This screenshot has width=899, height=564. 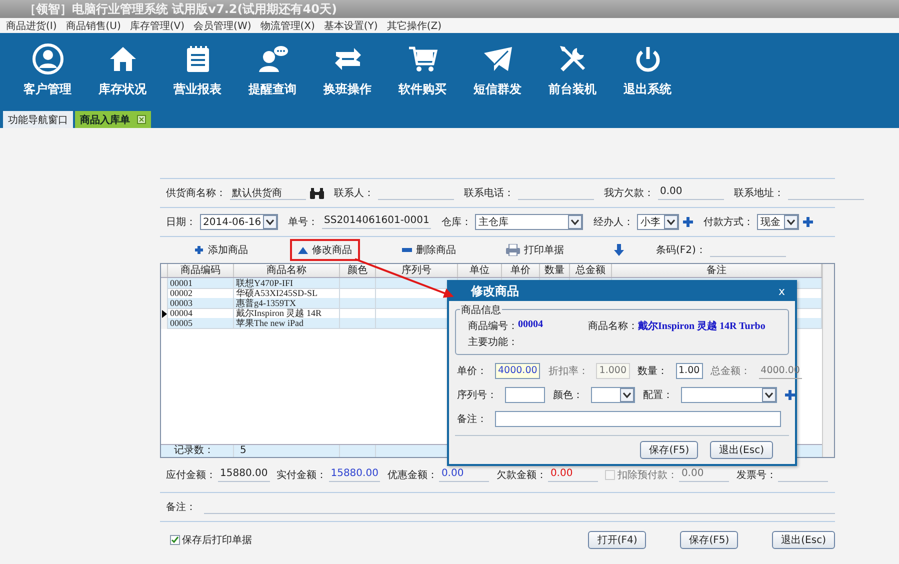 What do you see at coordinates (647, 70) in the screenshot?
I see `toolbar-button: 退出系统` at bounding box center [647, 70].